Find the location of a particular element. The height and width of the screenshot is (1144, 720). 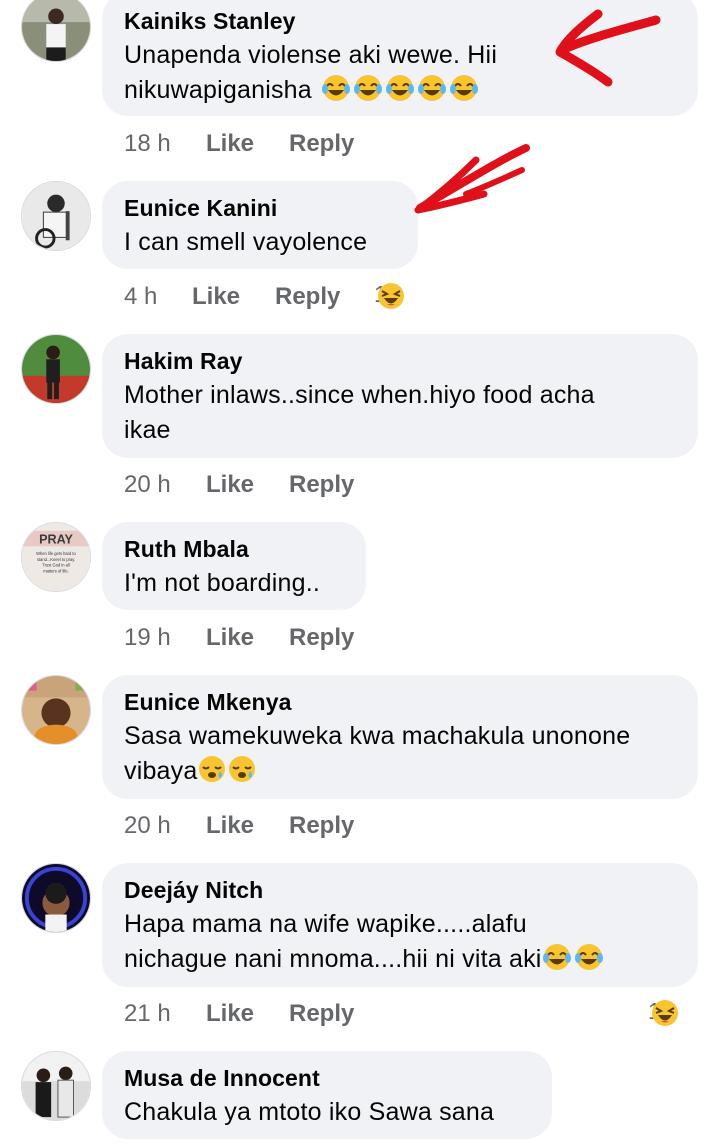

comment-bubble: Ruth Mbala I'm not boarding.. is located at coordinates (234, 566).